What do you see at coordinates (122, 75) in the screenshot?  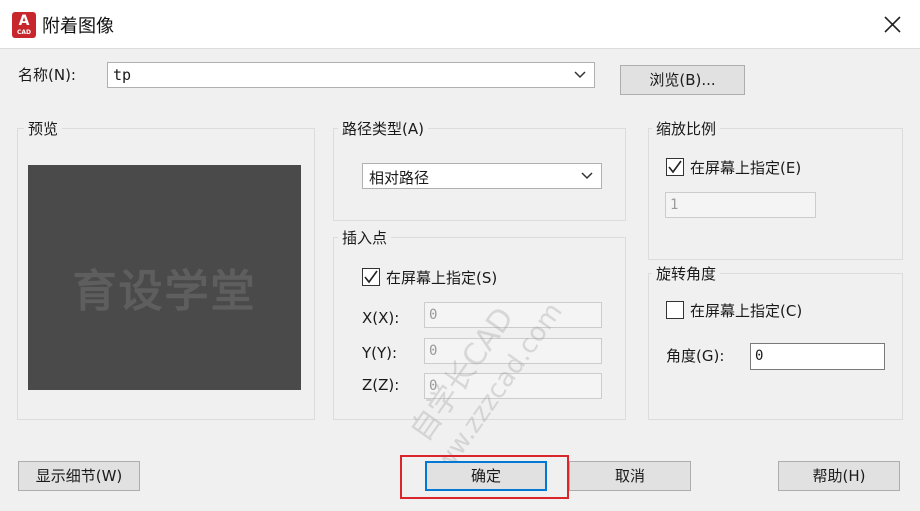 I see `name-value: tp` at bounding box center [122, 75].